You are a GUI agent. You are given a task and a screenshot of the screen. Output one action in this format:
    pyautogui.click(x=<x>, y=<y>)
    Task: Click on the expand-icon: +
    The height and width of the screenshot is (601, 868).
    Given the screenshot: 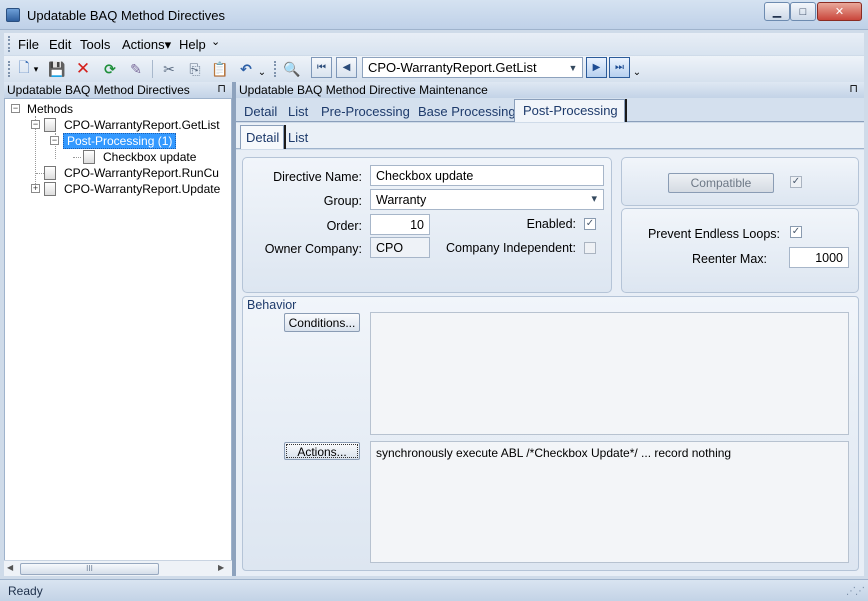 What is the action you would take?
    pyautogui.click(x=35, y=188)
    